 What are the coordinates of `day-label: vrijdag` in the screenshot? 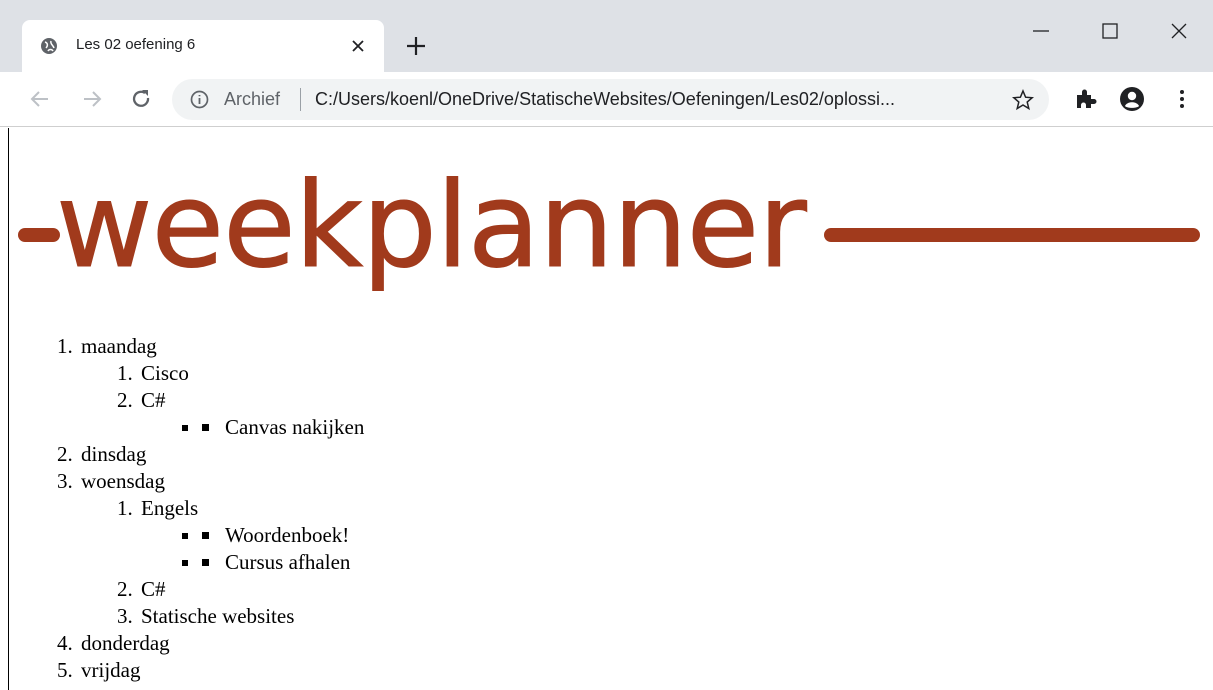 It's located at (111, 670).